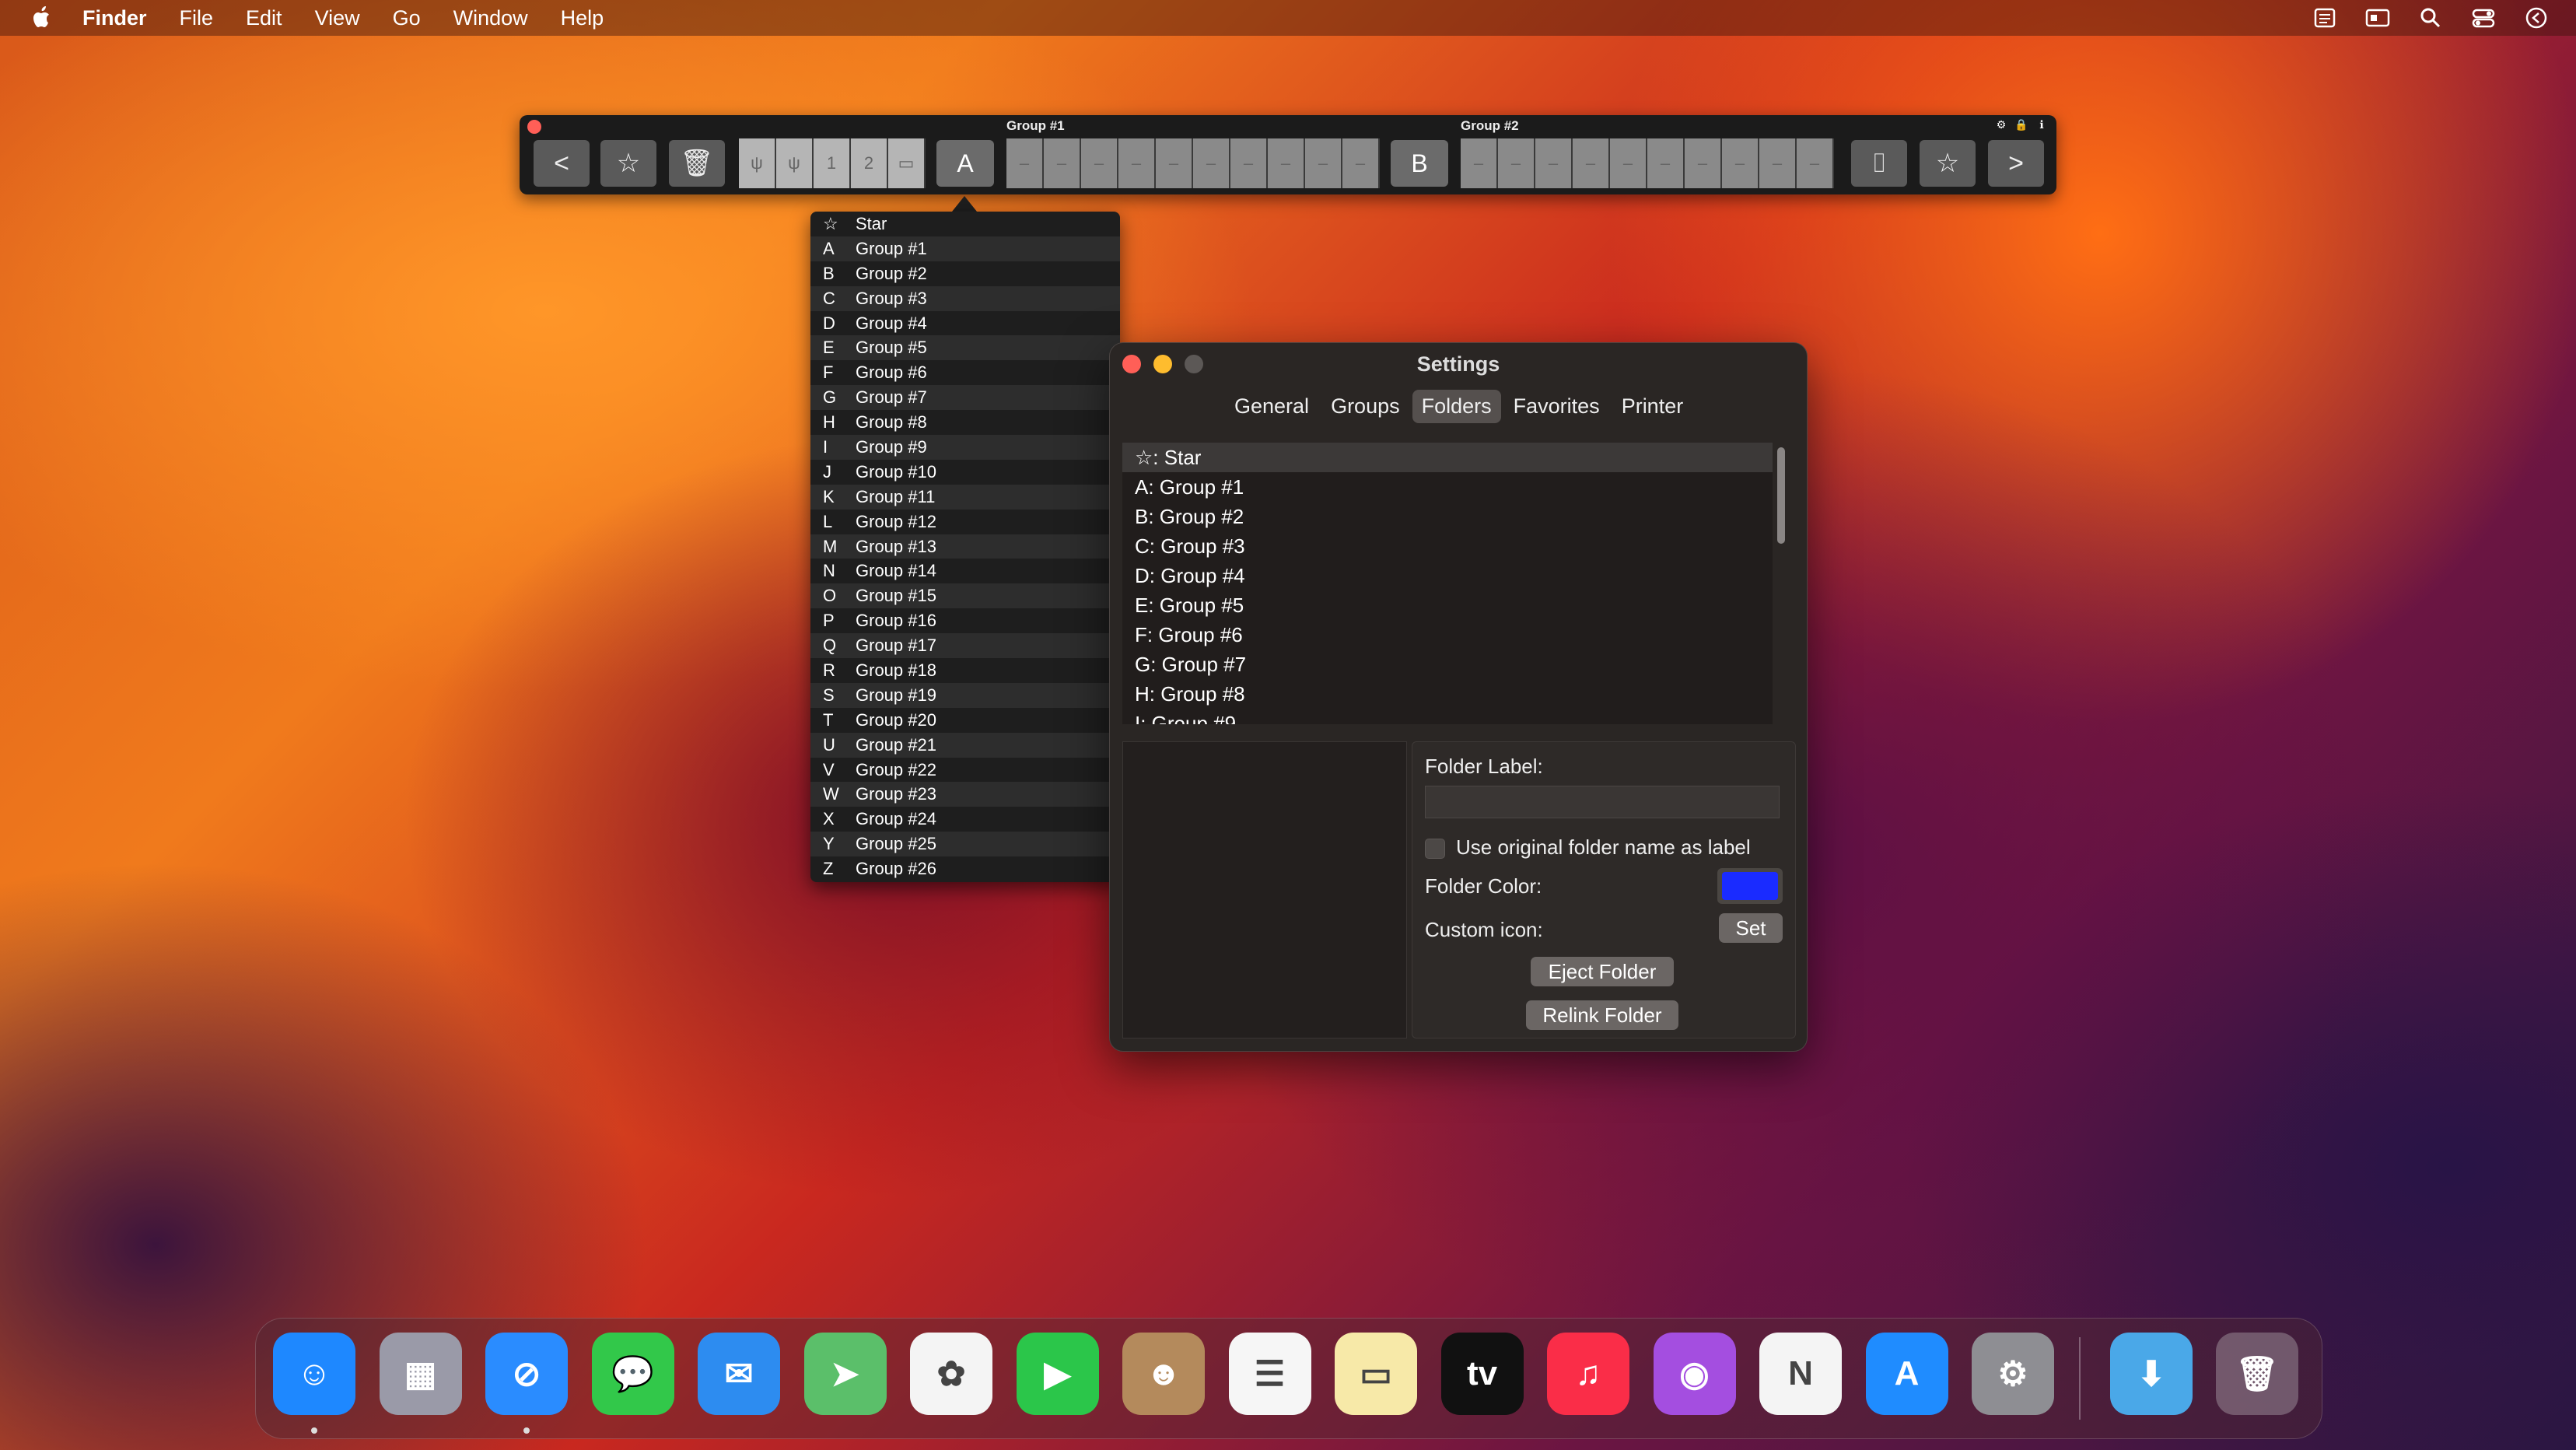 This screenshot has height=1450, width=2576. Describe the element at coordinates (1435, 849) in the screenshot. I see `use-original-checkbox` at that location.